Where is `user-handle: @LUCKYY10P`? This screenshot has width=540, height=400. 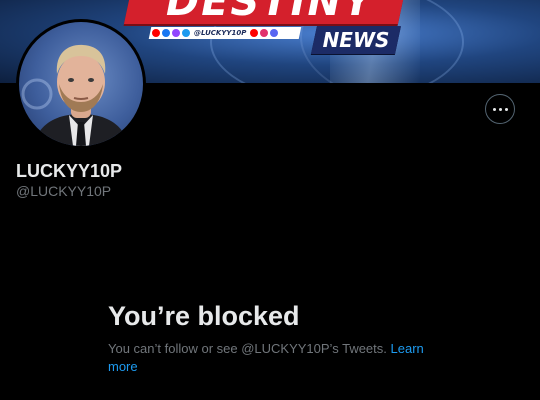 user-handle: @LUCKYY10P is located at coordinates (64, 191).